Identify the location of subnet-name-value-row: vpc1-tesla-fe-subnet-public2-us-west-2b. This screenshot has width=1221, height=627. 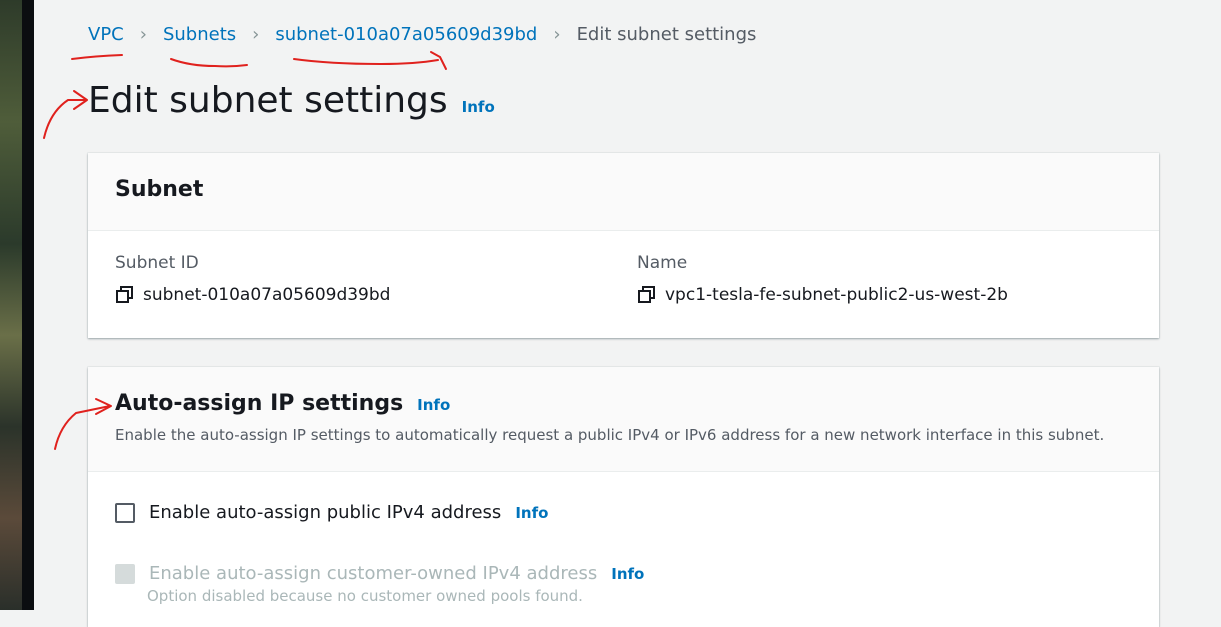
(822, 295).